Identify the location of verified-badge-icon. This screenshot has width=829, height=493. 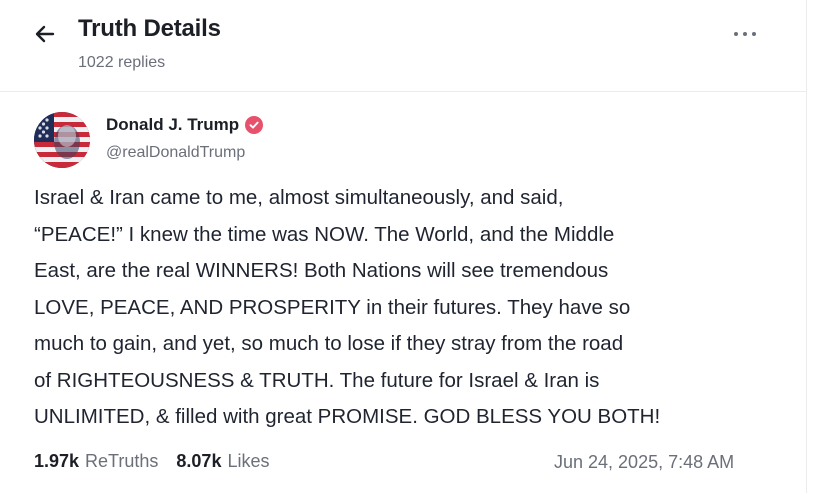
(254, 125).